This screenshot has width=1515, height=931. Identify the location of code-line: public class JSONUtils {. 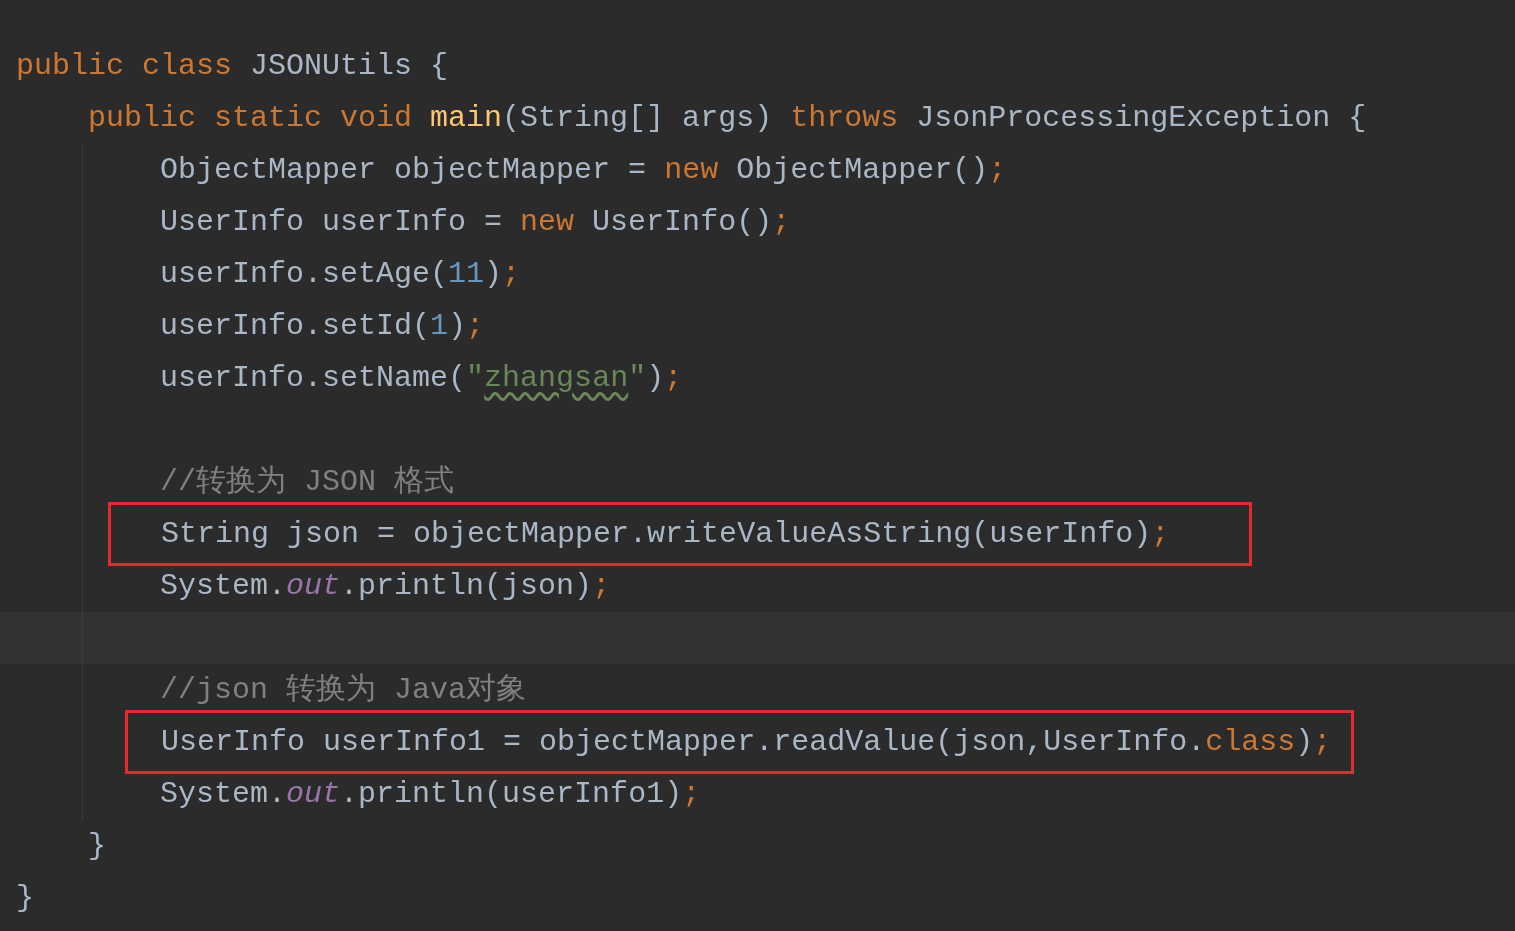
(232, 66).